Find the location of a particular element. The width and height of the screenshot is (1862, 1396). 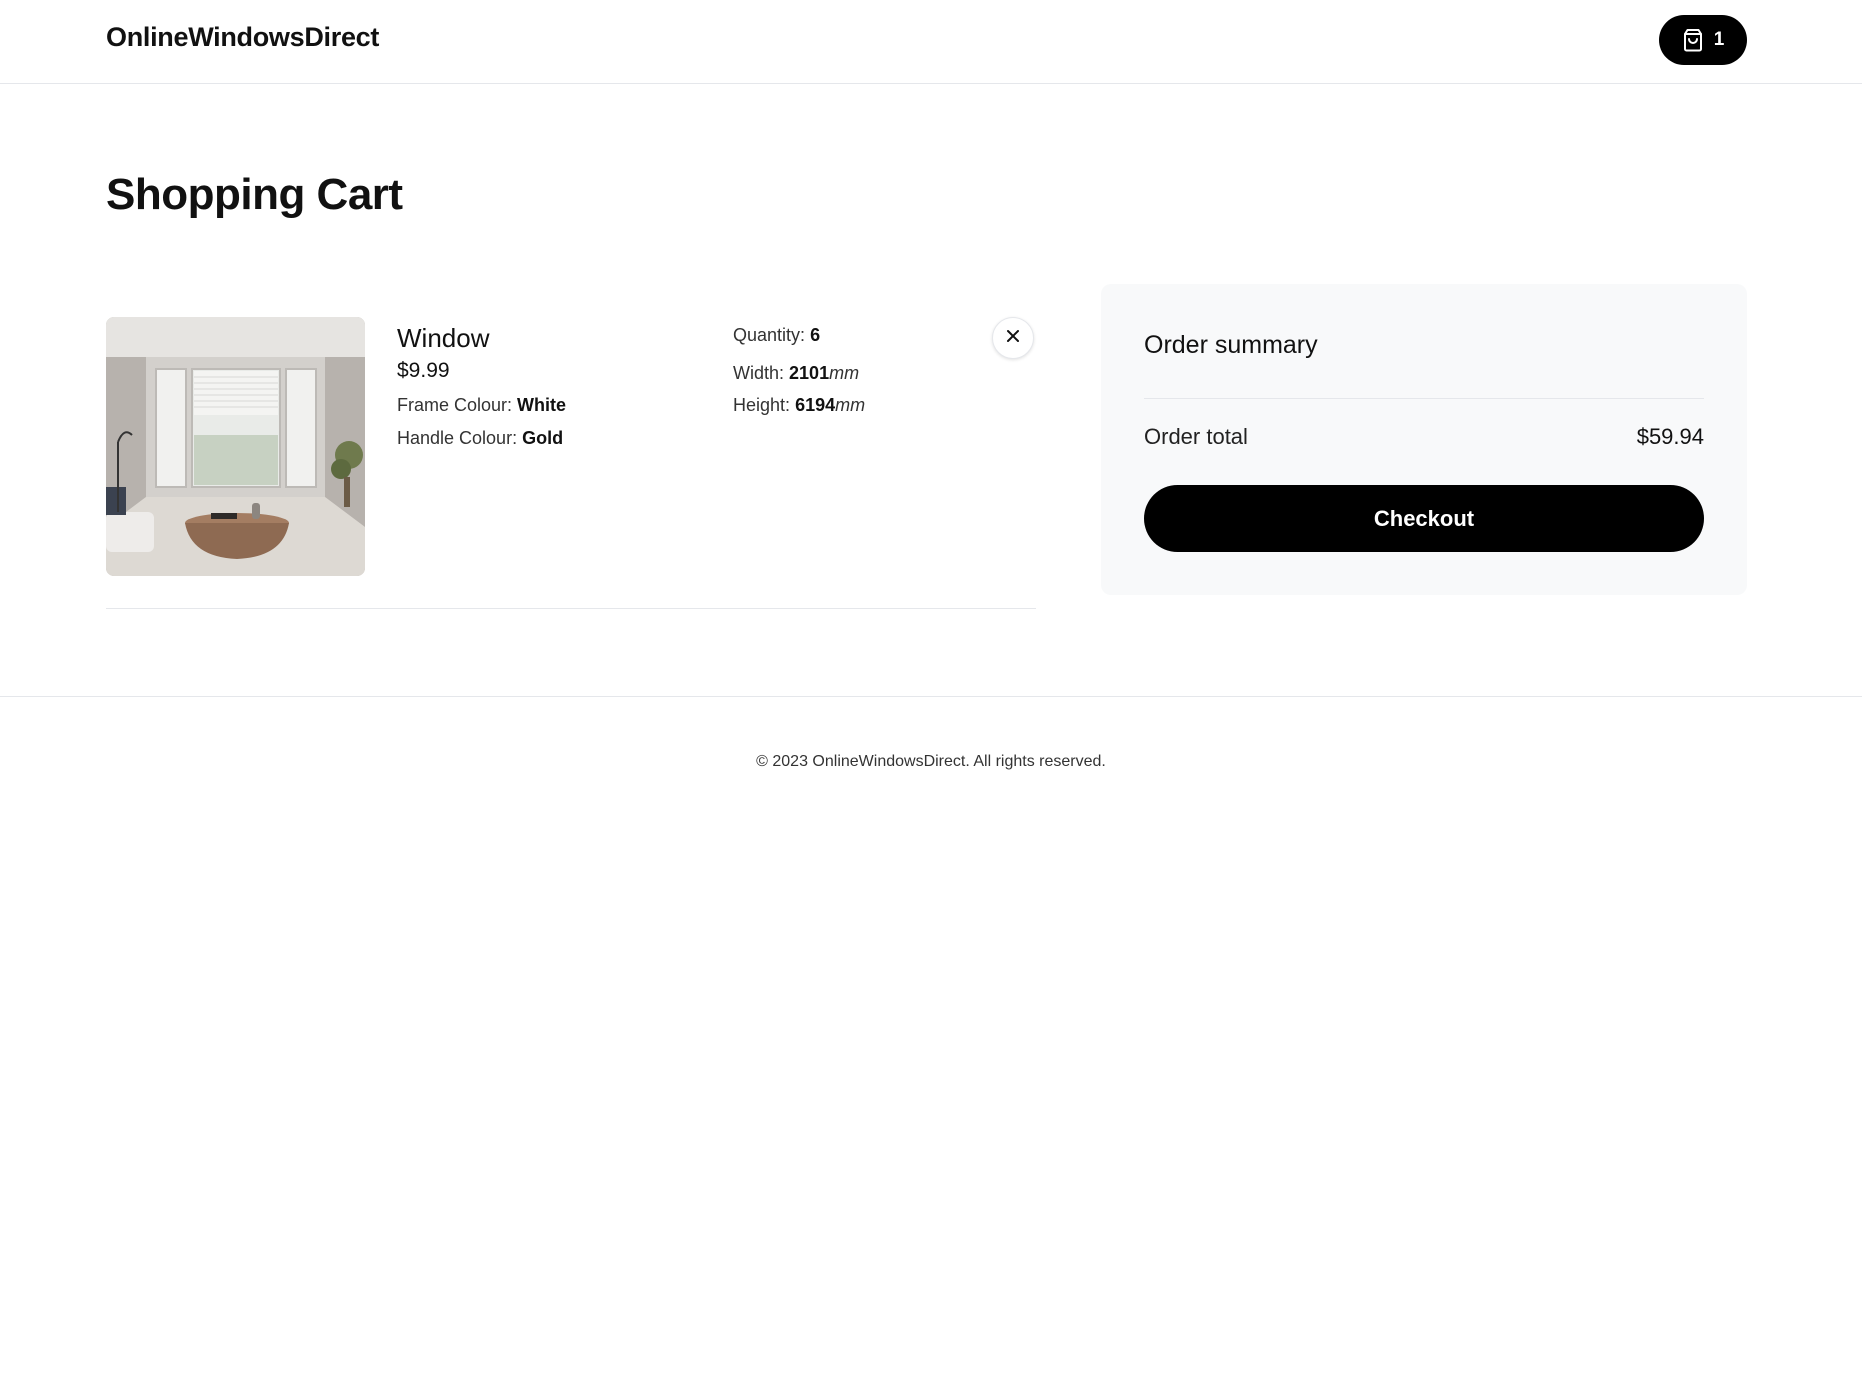

remove-item-button is located at coordinates (1013, 338).